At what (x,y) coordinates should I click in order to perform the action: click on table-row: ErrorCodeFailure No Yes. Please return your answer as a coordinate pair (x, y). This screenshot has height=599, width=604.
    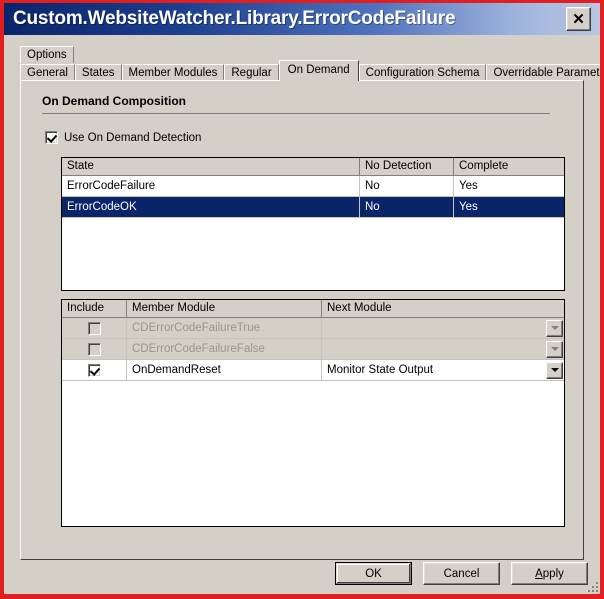
    Looking at the image, I should click on (313, 186).